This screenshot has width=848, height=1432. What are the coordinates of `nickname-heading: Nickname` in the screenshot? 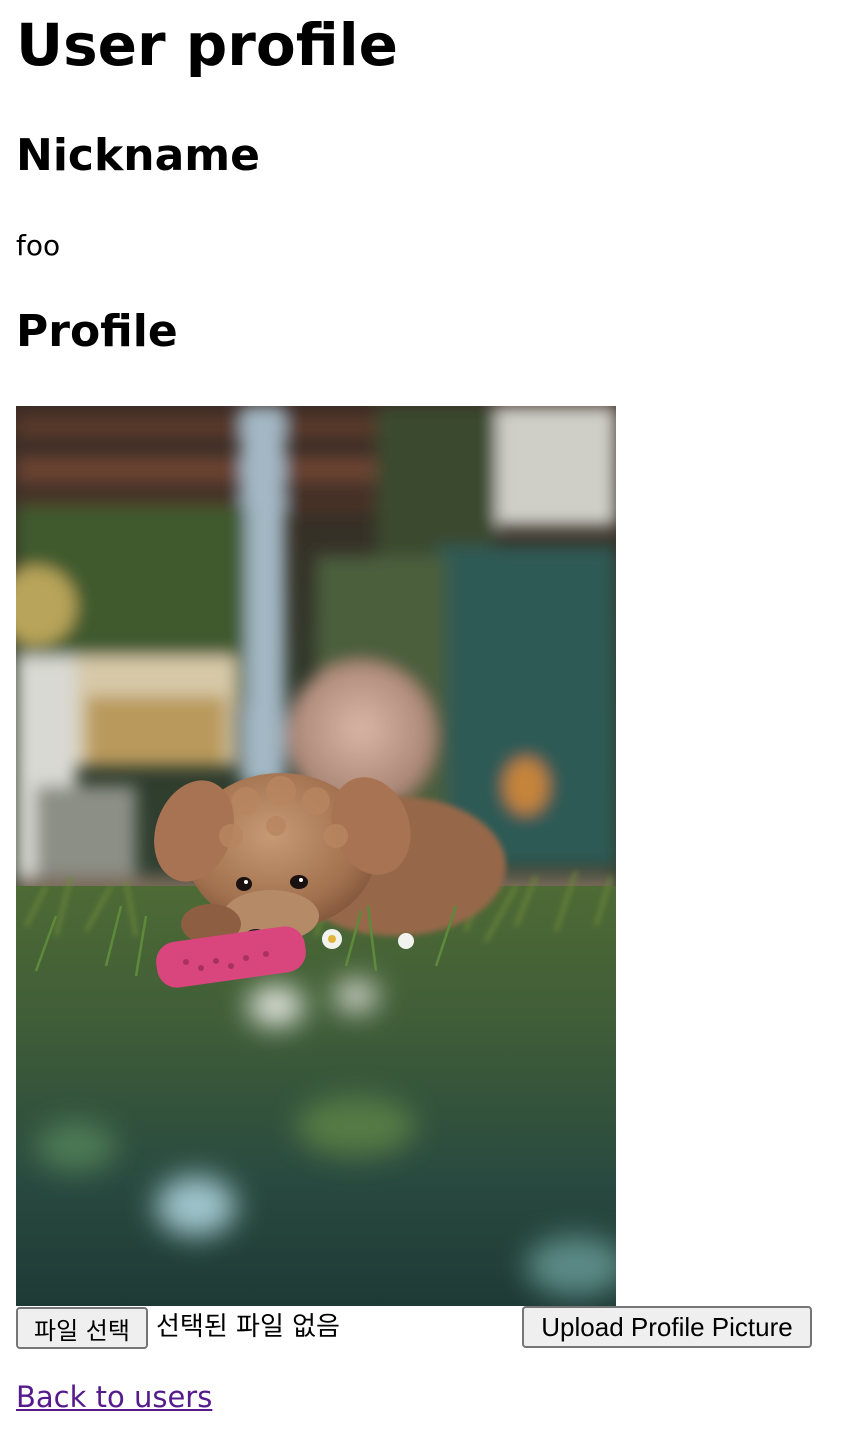 It's located at (138, 155).